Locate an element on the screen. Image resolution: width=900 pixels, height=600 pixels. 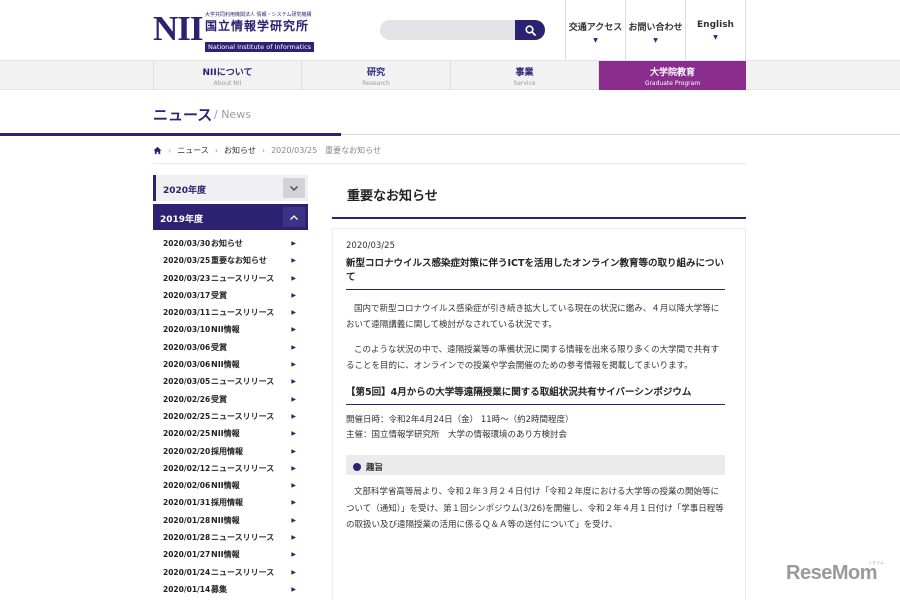
list-item: 2020/02/25ニュースリリース ▶ is located at coordinates (230, 416).